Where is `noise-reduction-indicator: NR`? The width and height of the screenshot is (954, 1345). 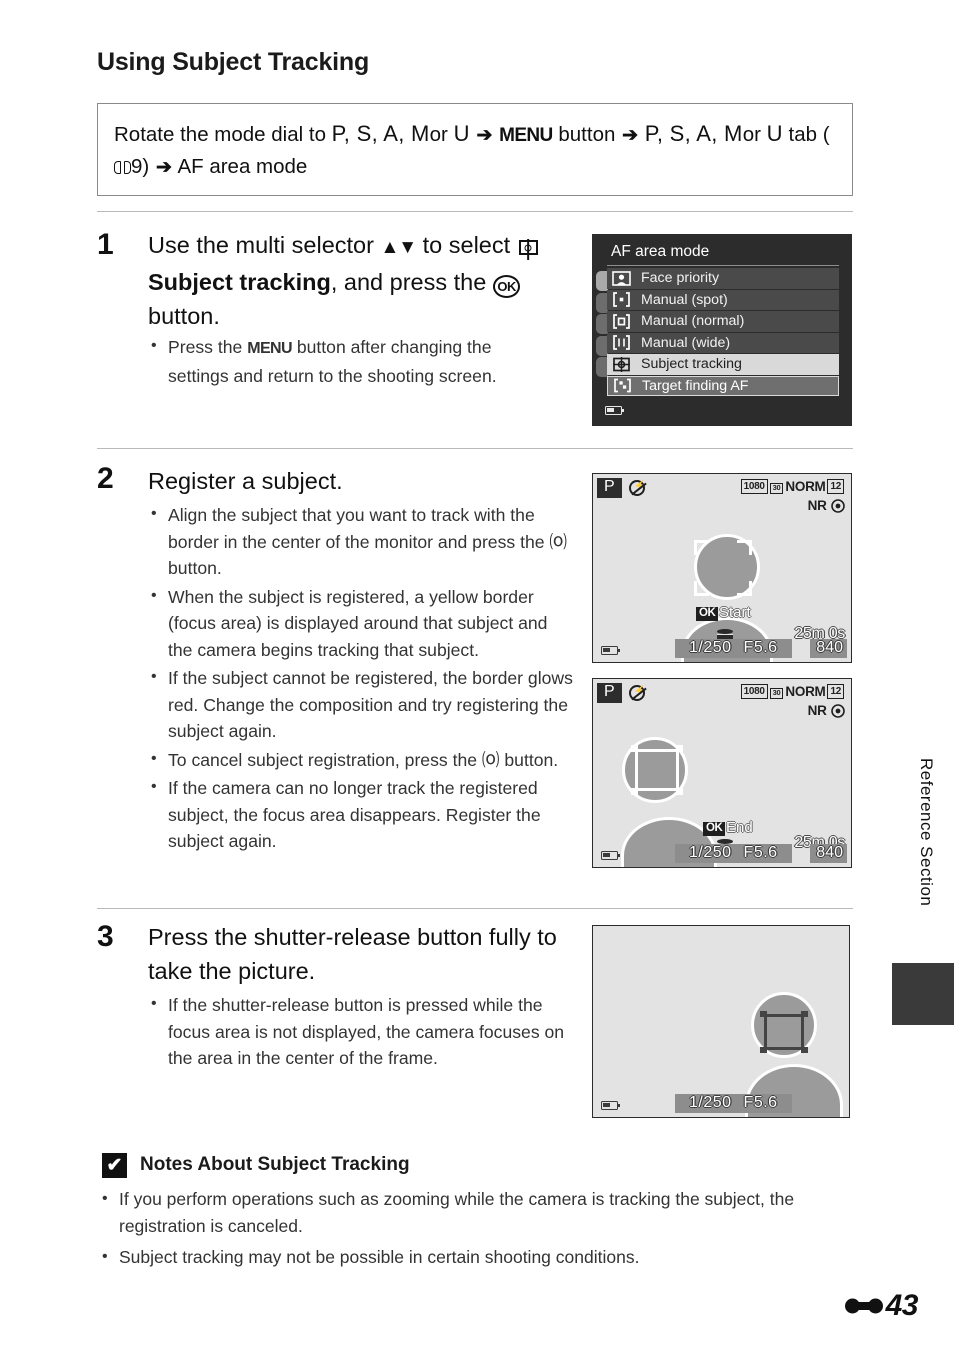 noise-reduction-indicator: NR is located at coordinates (827, 710).